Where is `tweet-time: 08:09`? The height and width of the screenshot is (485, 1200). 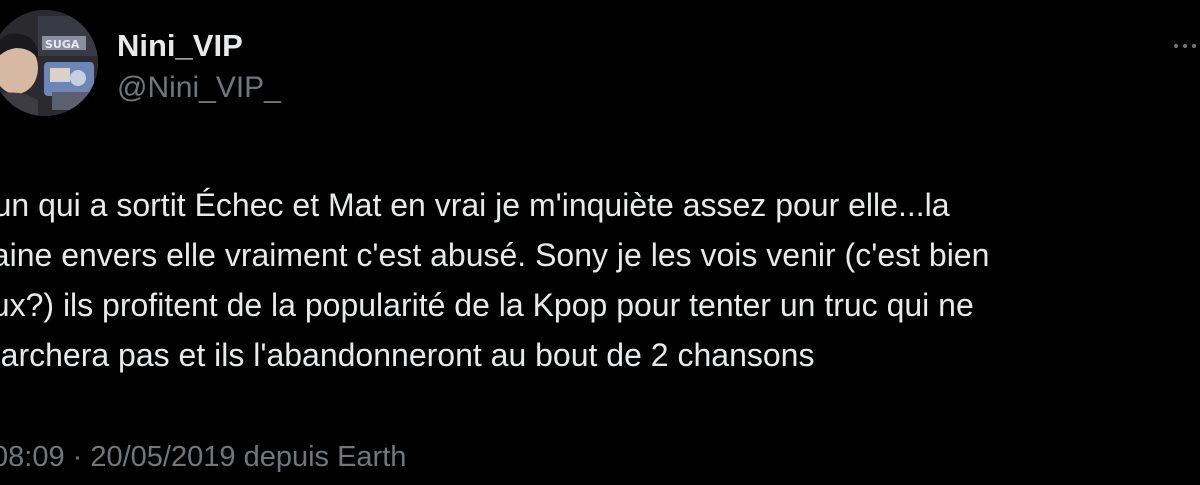
tweet-time: 08:09 is located at coordinates (32, 457).